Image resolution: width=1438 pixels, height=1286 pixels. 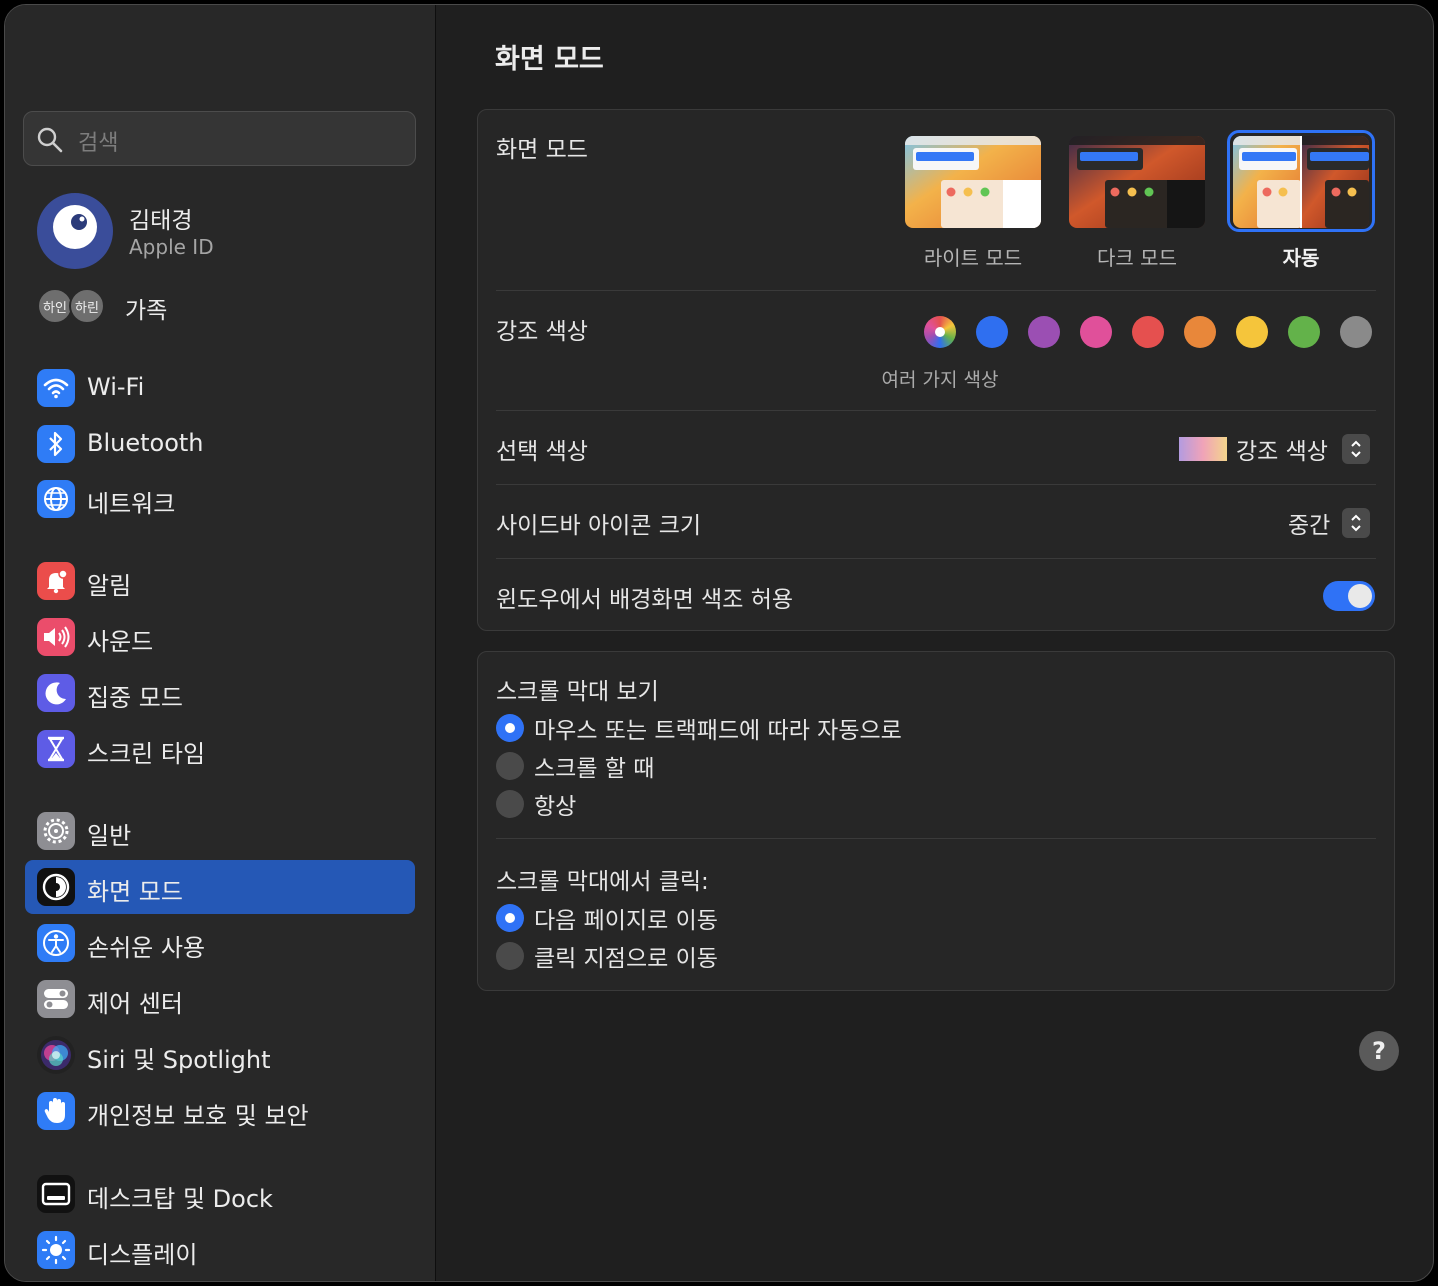 I want to click on sidebar-item-general: 일반, so click(x=220, y=831).